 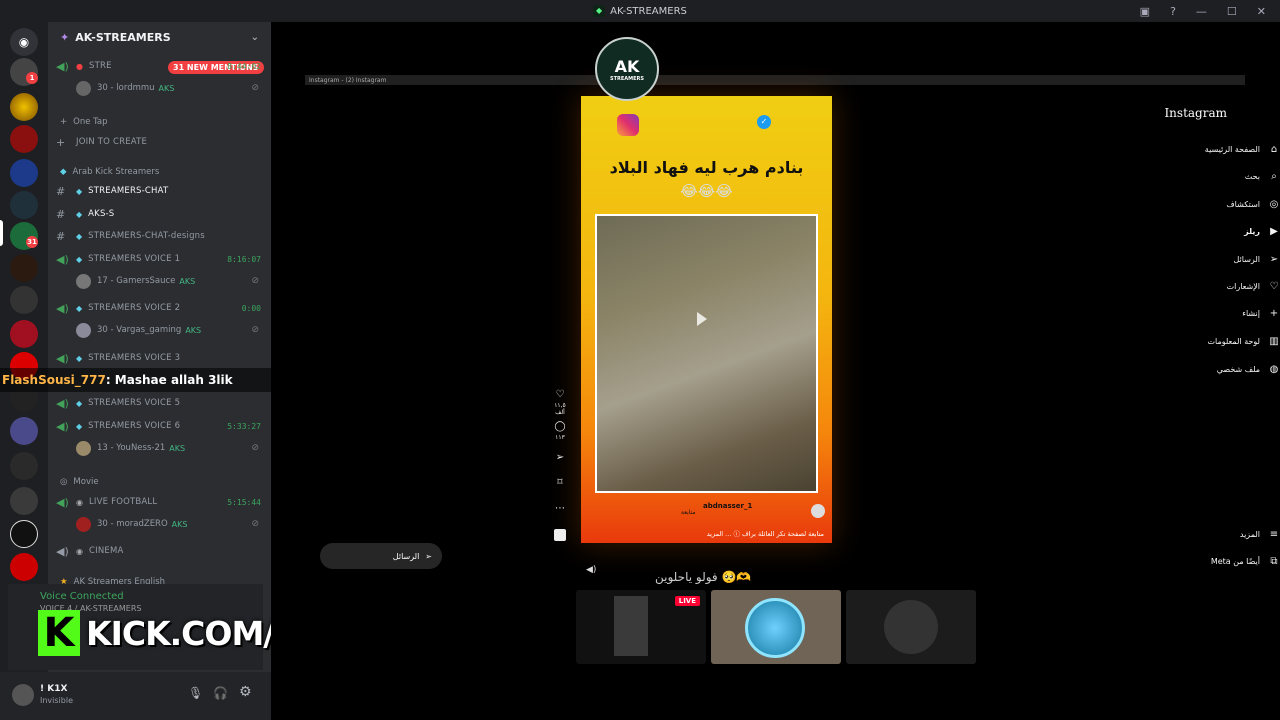 I want to click on channel-name: LIVE FOOTBALL, so click(x=123, y=502).